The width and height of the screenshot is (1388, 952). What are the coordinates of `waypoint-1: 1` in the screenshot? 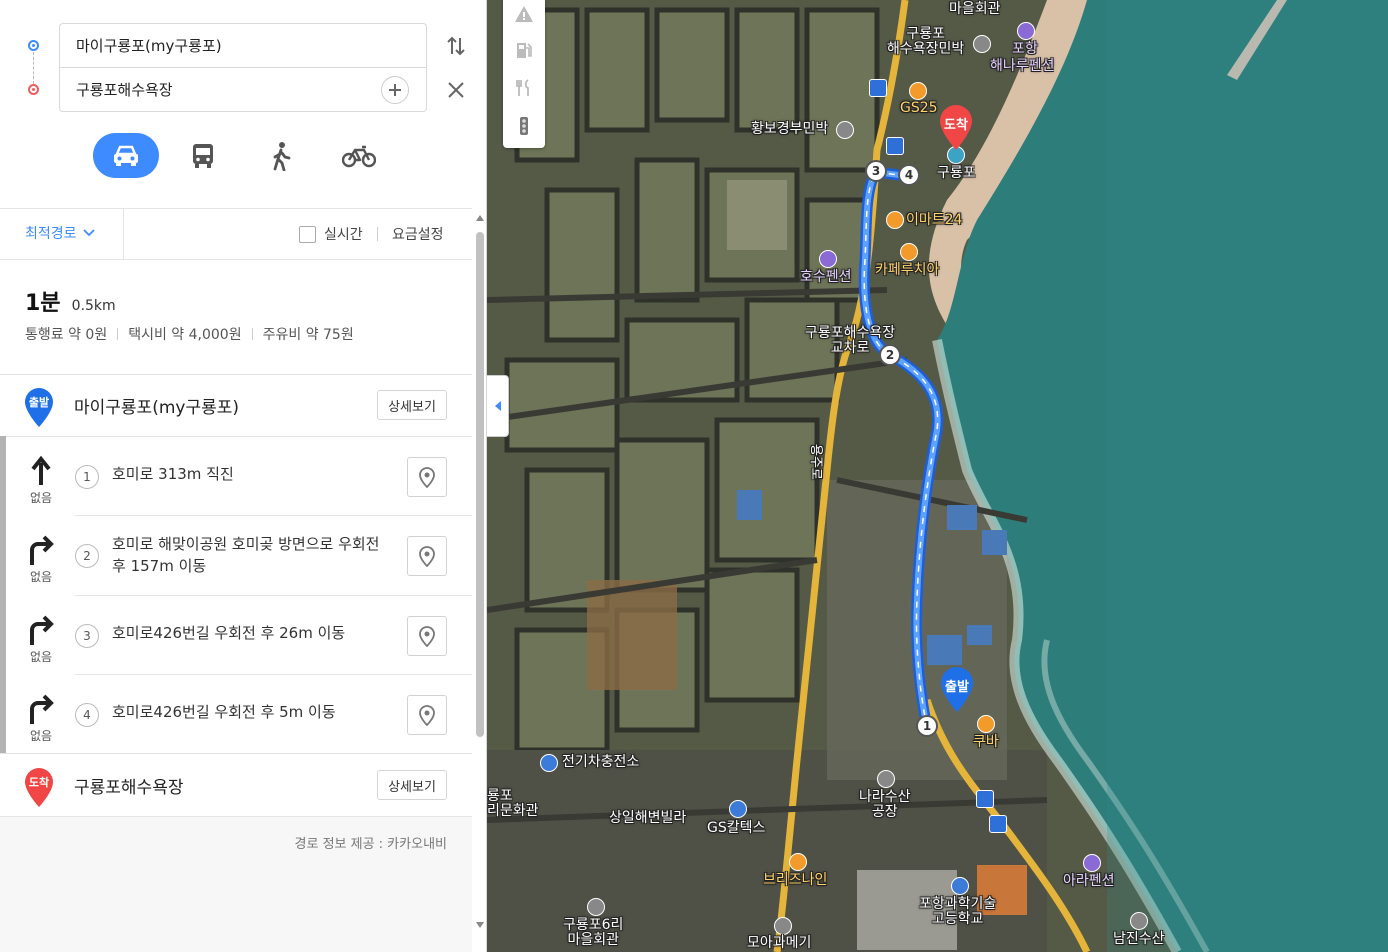 It's located at (927, 726).